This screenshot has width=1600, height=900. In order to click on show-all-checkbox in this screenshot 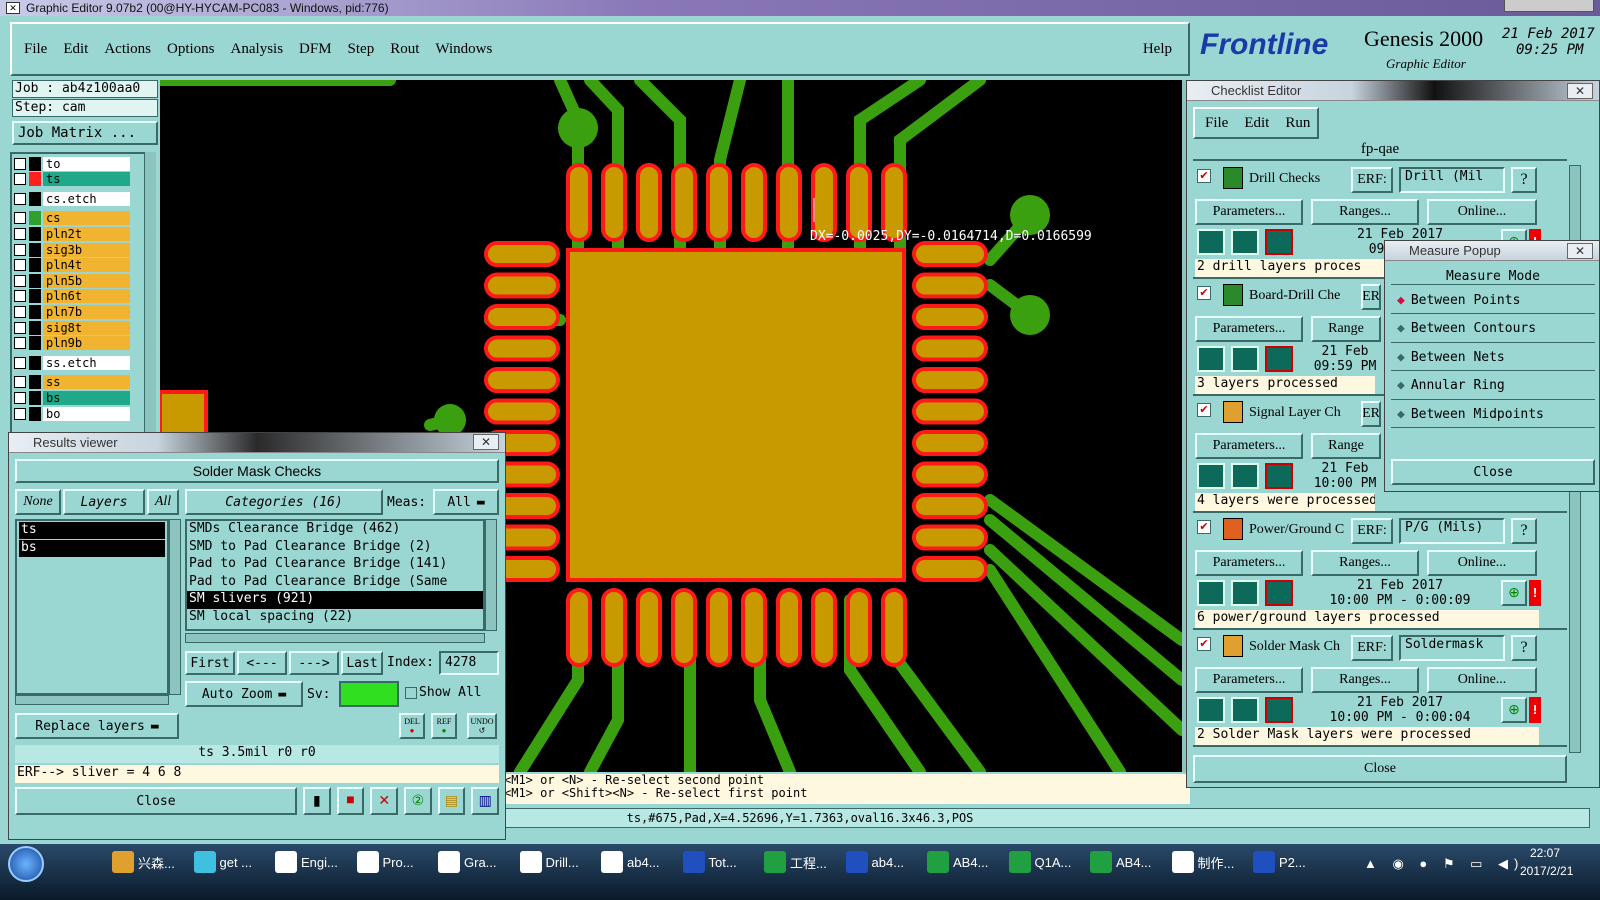, I will do `click(411, 693)`.